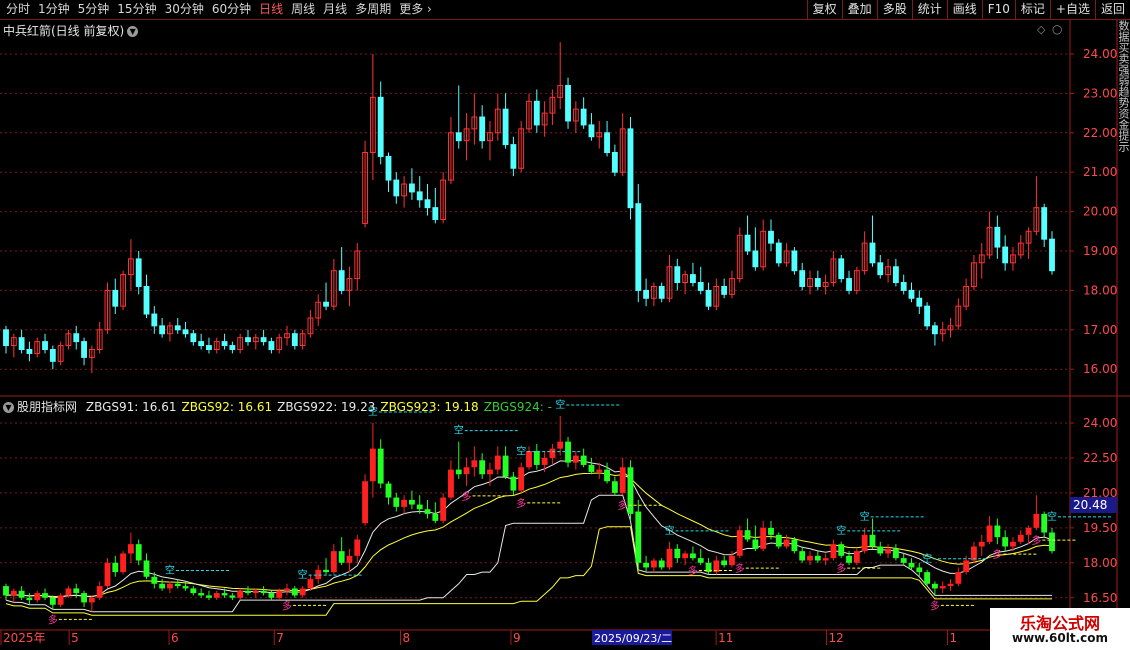  Describe the element at coordinates (280, 638) in the screenshot. I see `date-label: 7` at that location.